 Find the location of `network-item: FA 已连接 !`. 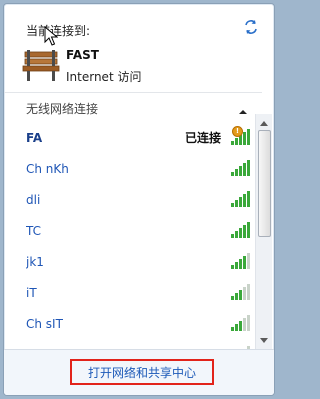

network-item: FA 已连接 ! is located at coordinates (133, 137).